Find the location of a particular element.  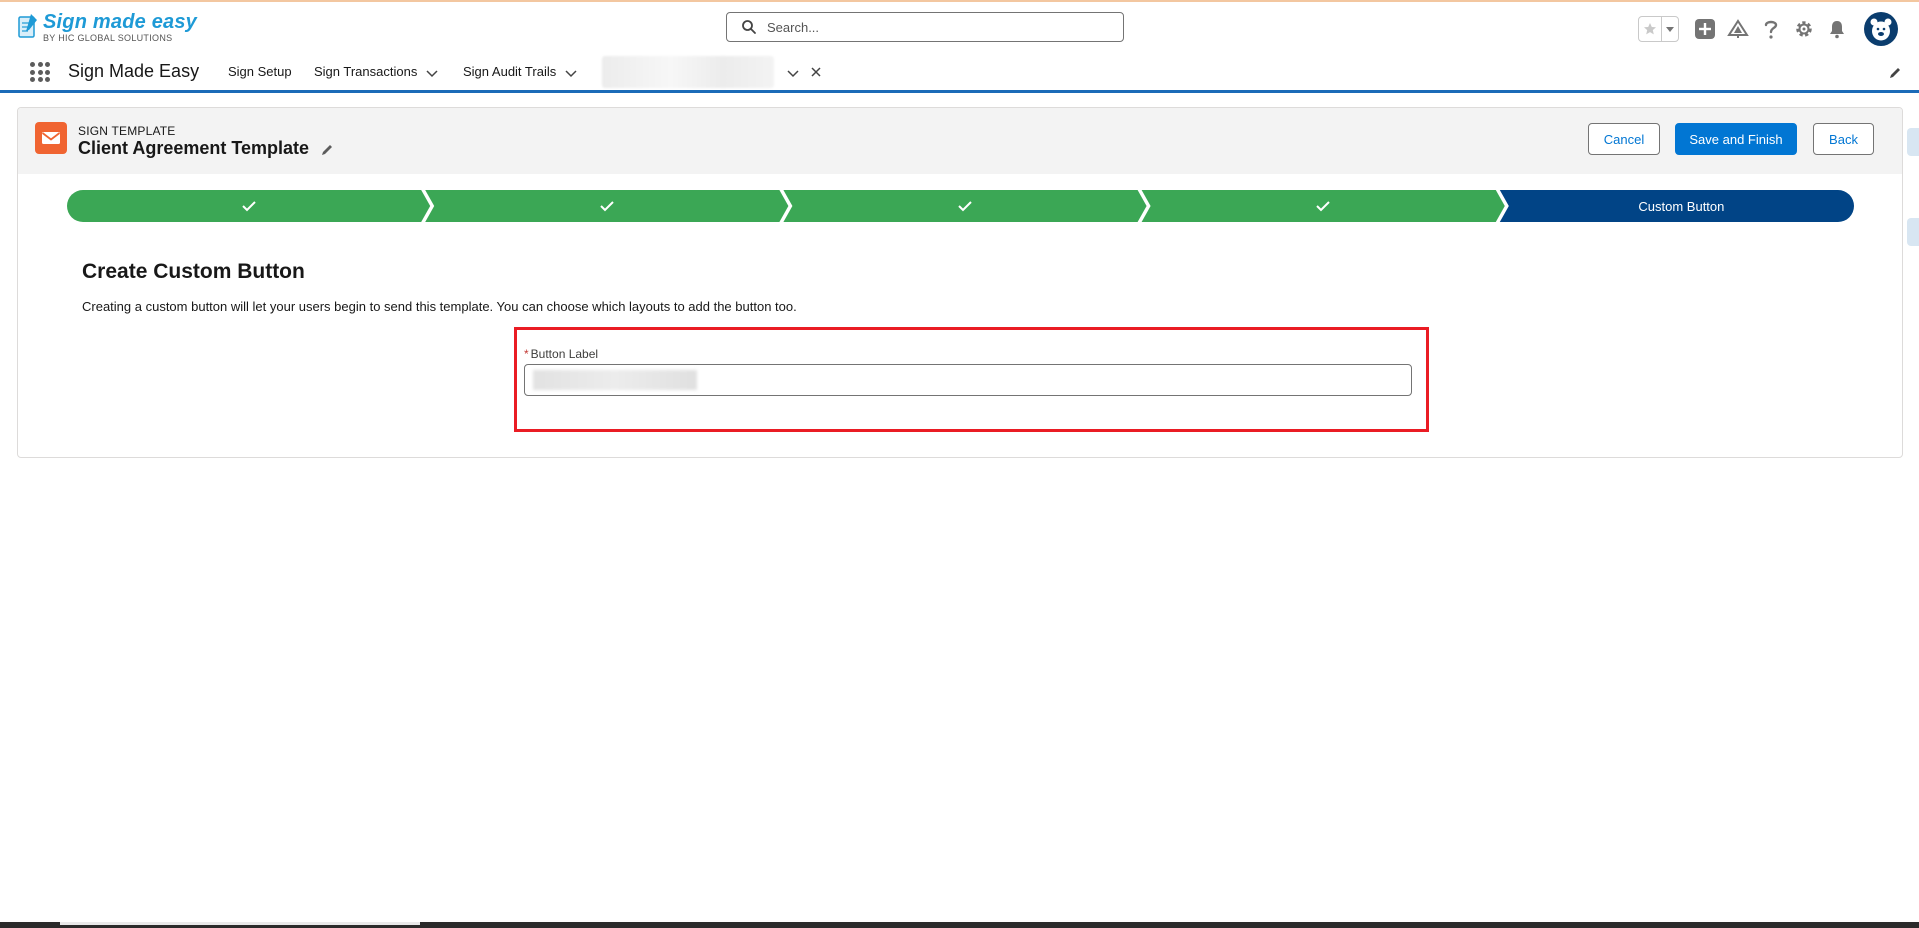

record-type-label: SIGN TEMPLATE is located at coordinates (127, 131).